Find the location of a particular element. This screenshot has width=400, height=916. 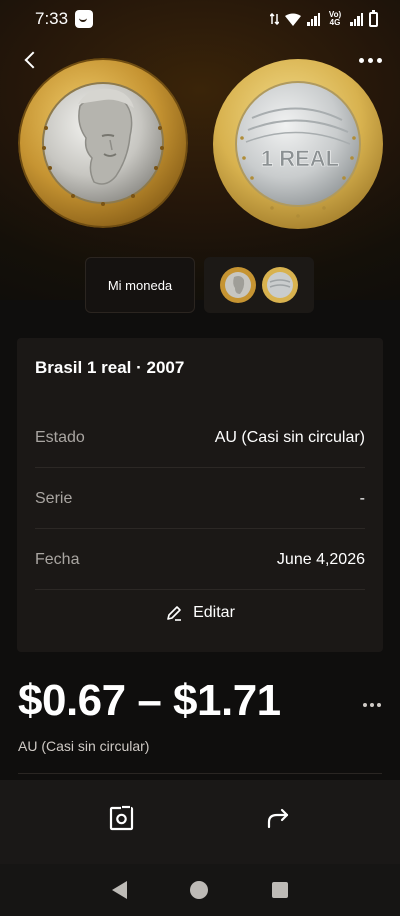

battery-icon is located at coordinates (373, 18).